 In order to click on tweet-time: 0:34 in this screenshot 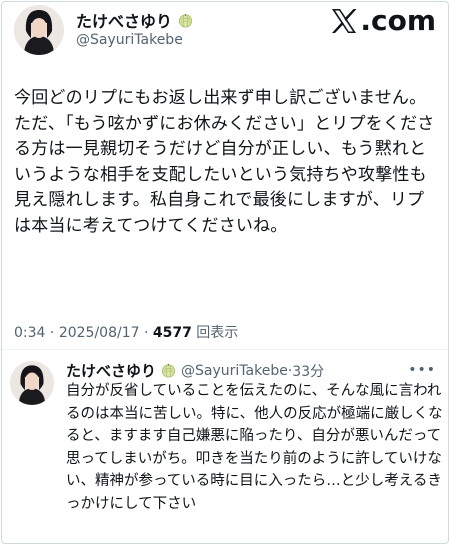, I will do `click(29, 333)`.